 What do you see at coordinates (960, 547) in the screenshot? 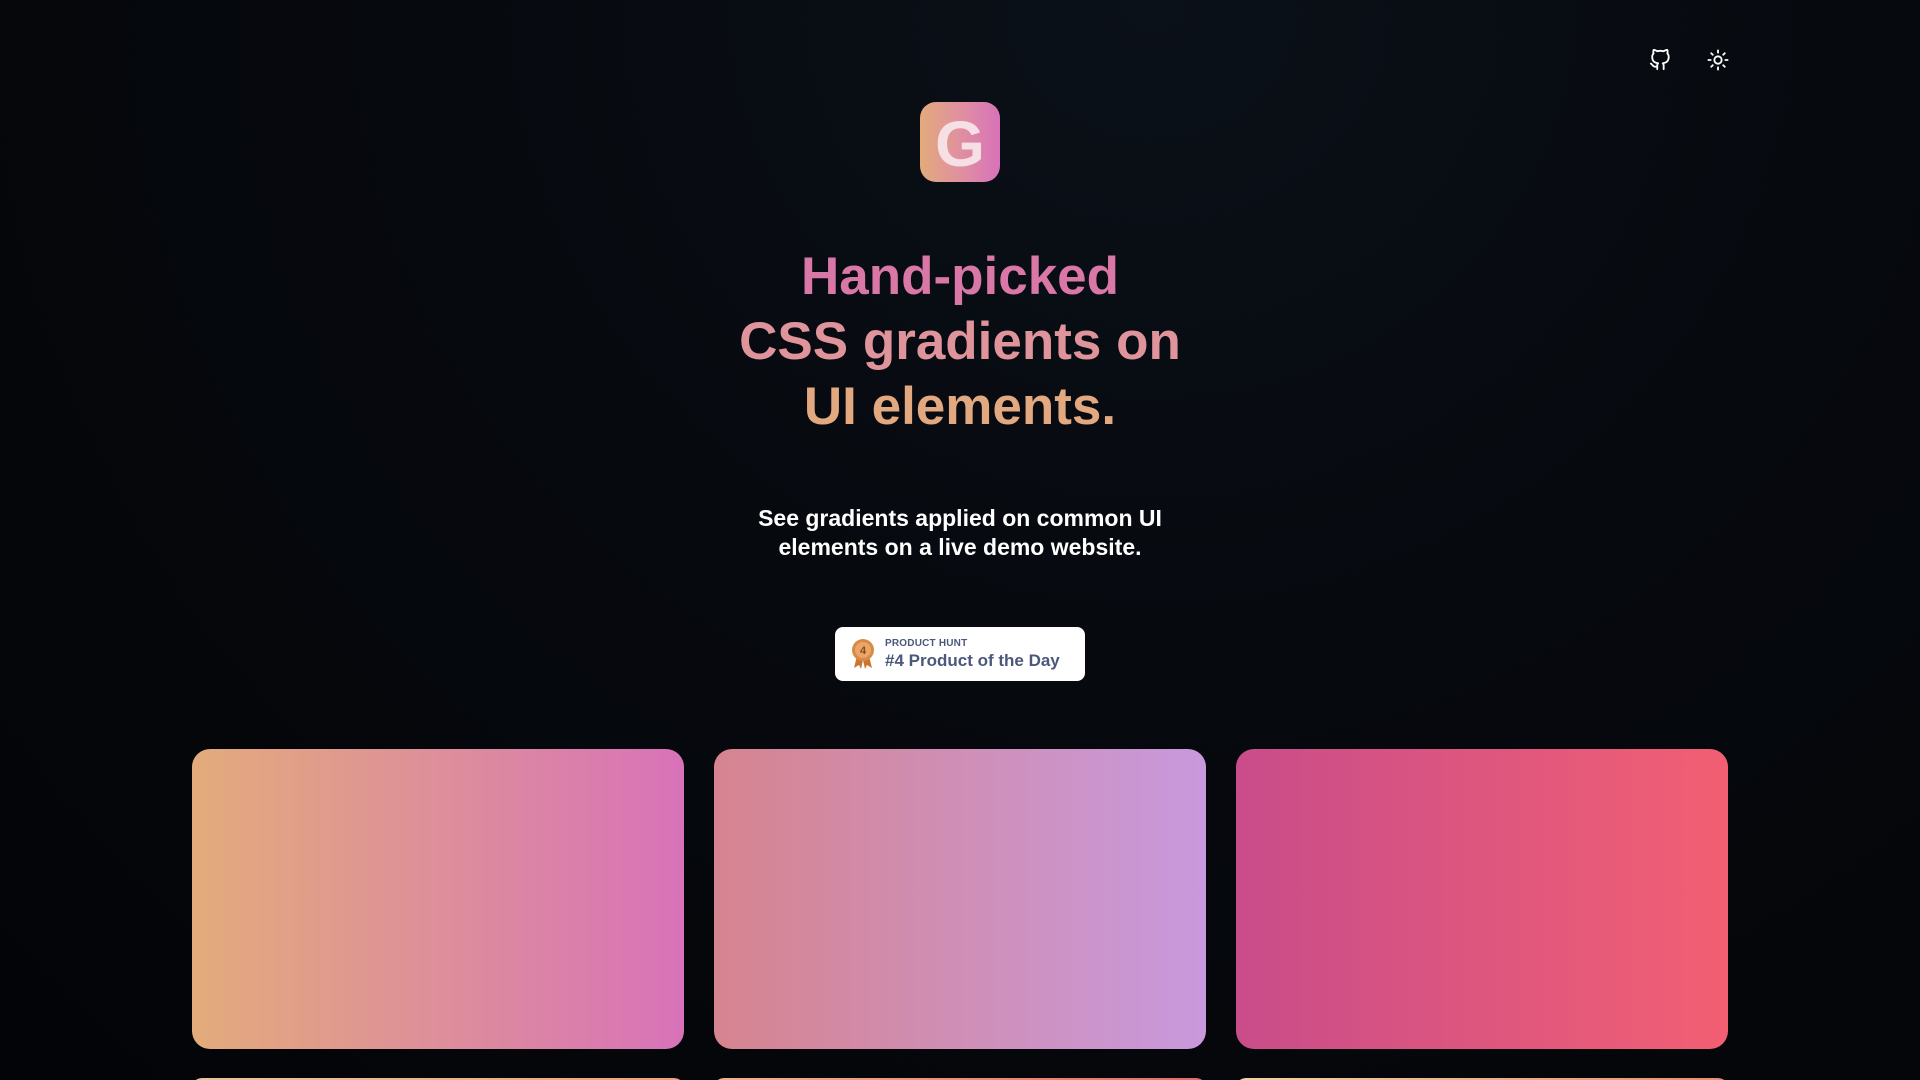
I see `hero-subtitle-line-2: elements on a live demo website.` at bounding box center [960, 547].